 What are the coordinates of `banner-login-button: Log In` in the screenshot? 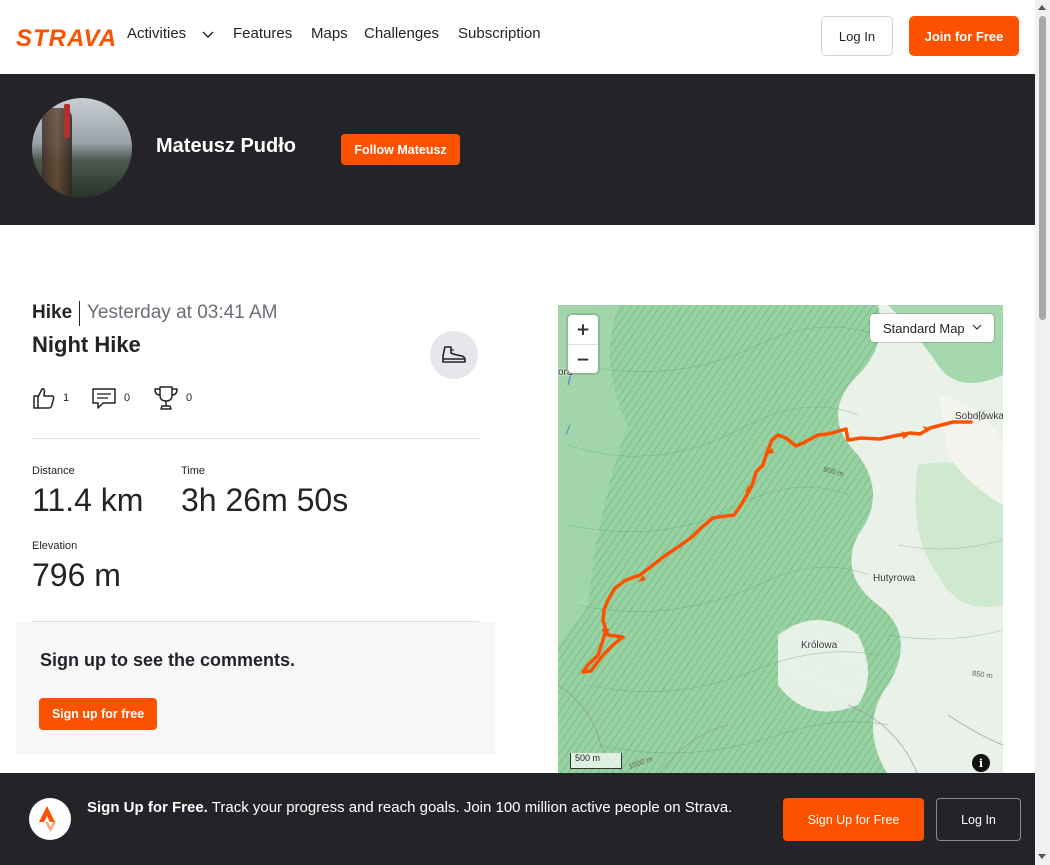 It's located at (978, 819).